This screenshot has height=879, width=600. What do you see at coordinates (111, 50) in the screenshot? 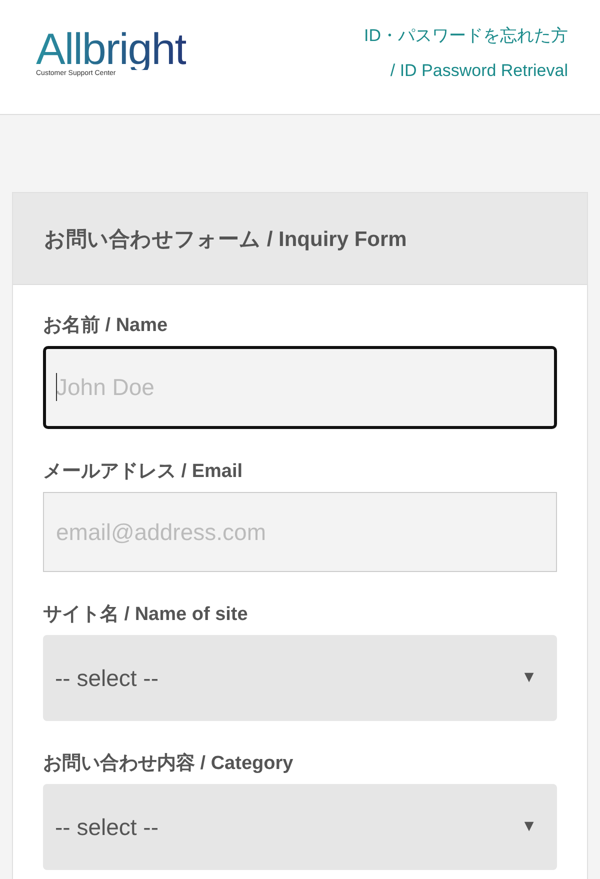
I see `logo-text: Allbright` at bounding box center [111, 50].